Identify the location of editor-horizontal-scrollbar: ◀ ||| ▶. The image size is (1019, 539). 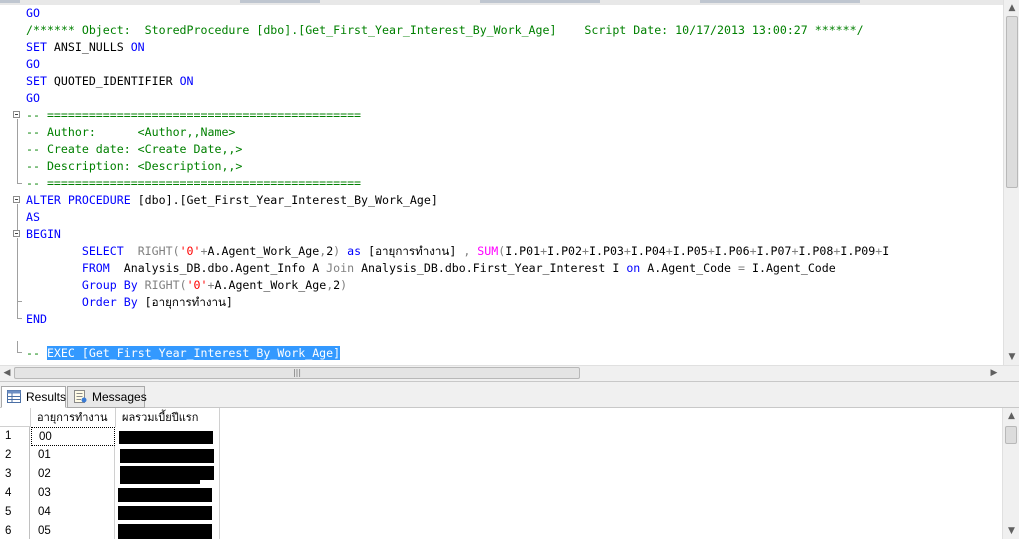
(509, 373).